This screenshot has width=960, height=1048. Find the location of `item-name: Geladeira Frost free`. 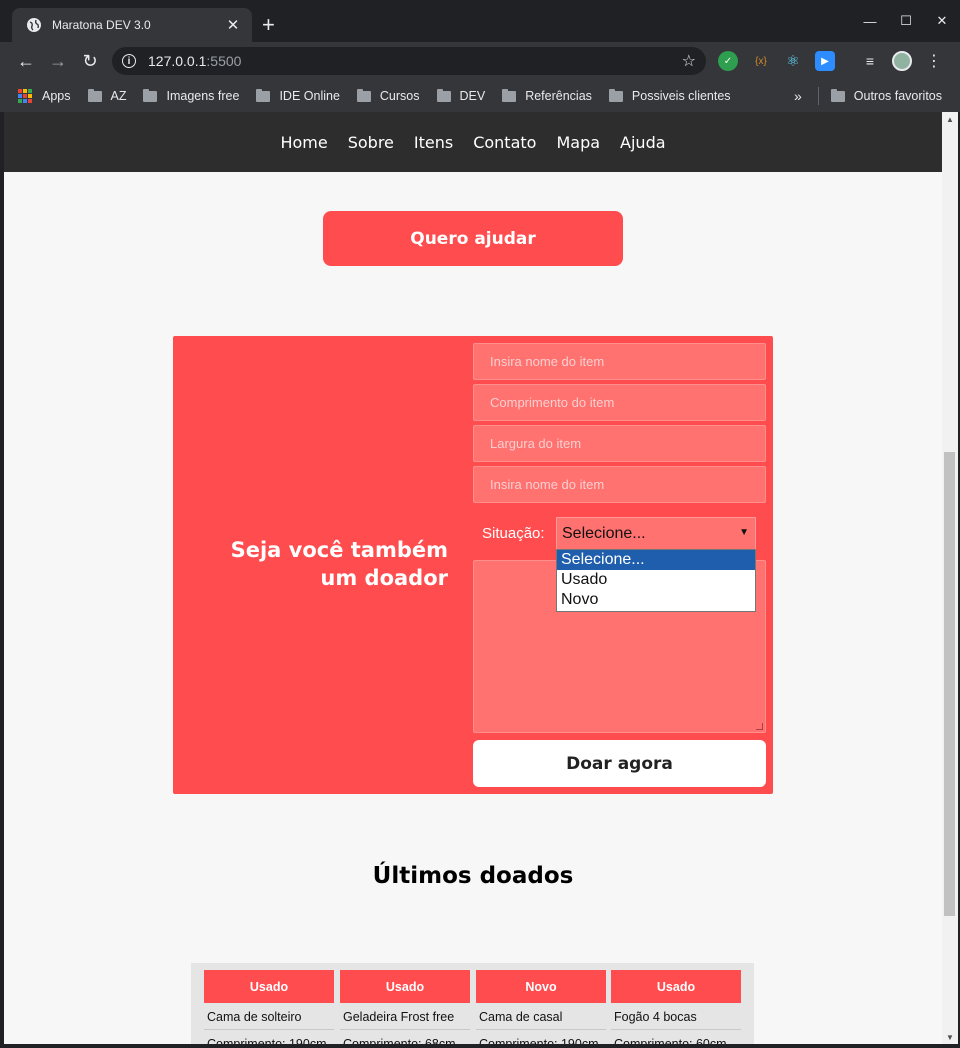

item-name: Geladeira Frost free is located at coordinates (405, 1016).